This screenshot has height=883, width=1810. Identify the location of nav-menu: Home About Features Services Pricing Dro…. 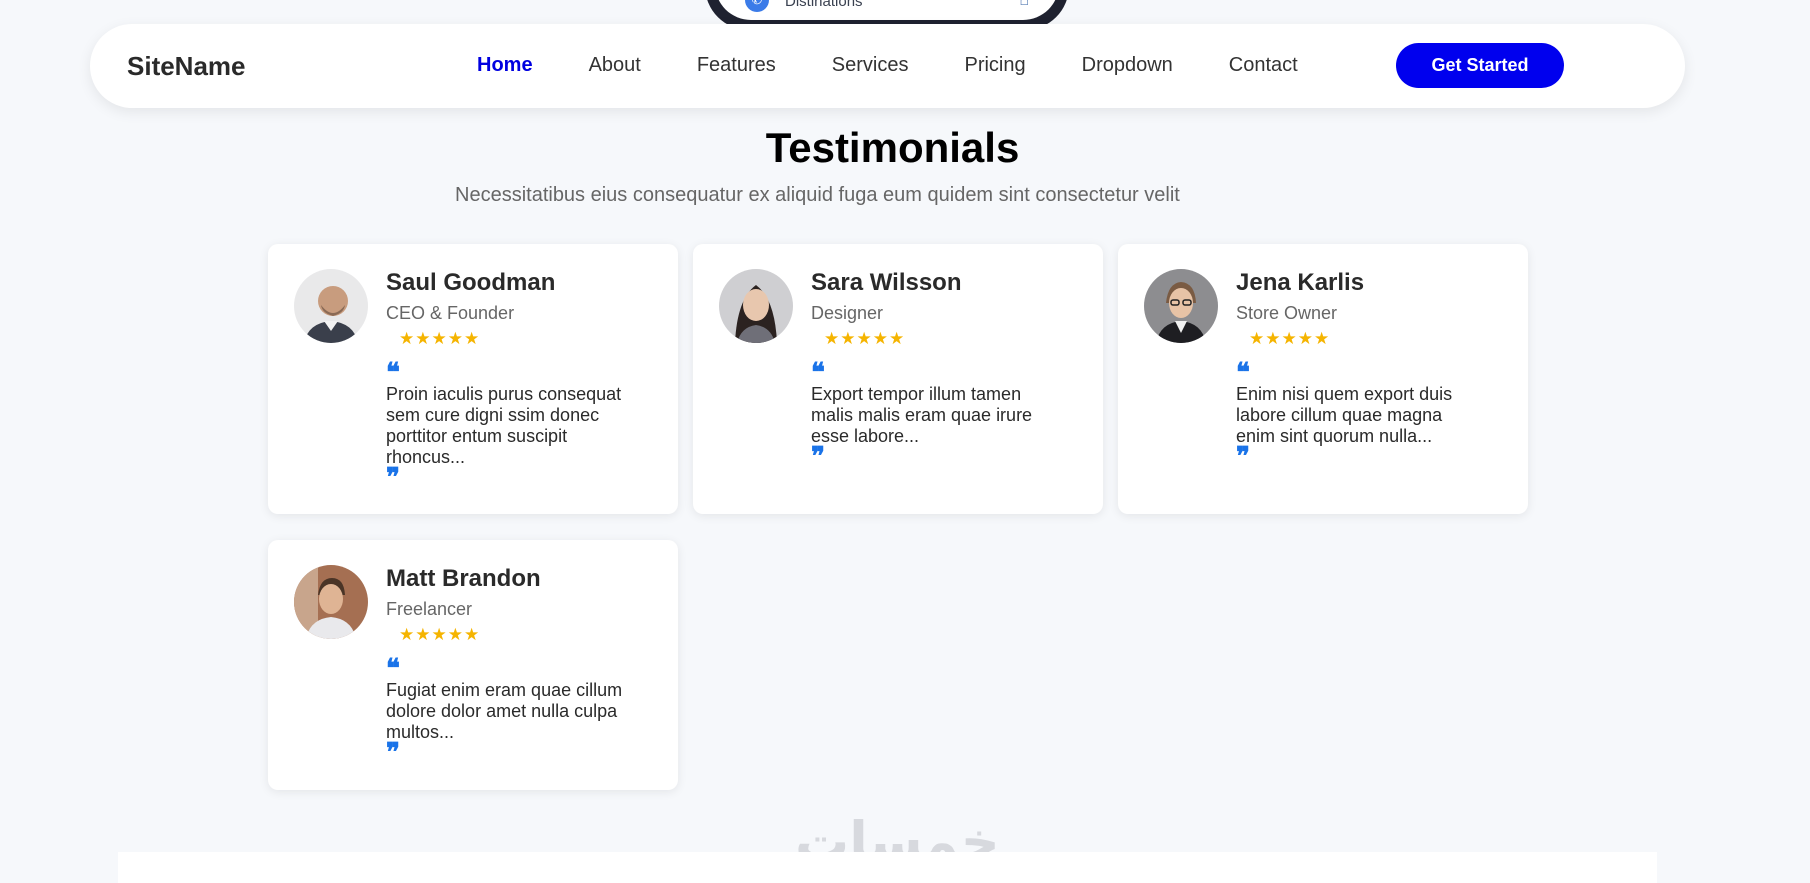
(915, 65).